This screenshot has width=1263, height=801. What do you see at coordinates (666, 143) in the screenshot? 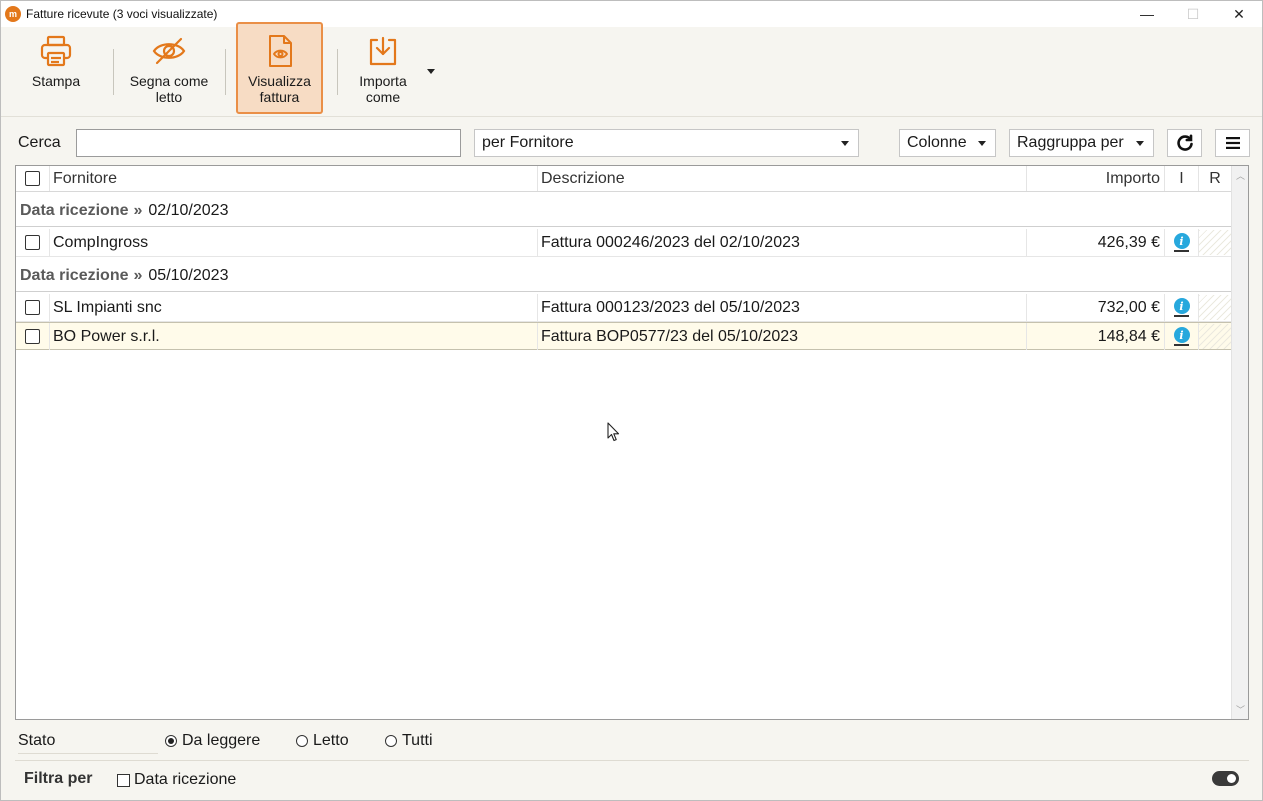
I see `search-scope-select: per Fornitore` at bounding box center [666, 143].